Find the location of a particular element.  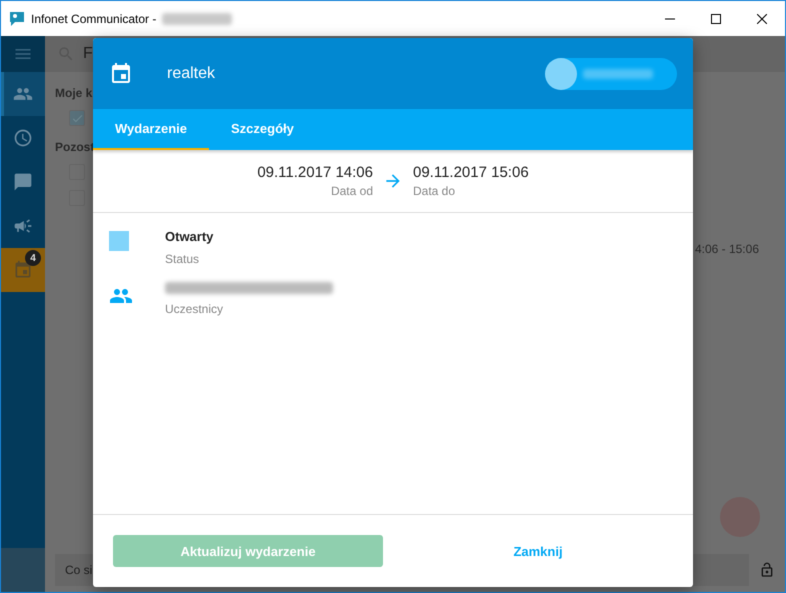

lock-icon is located at coordinates (767, 570).